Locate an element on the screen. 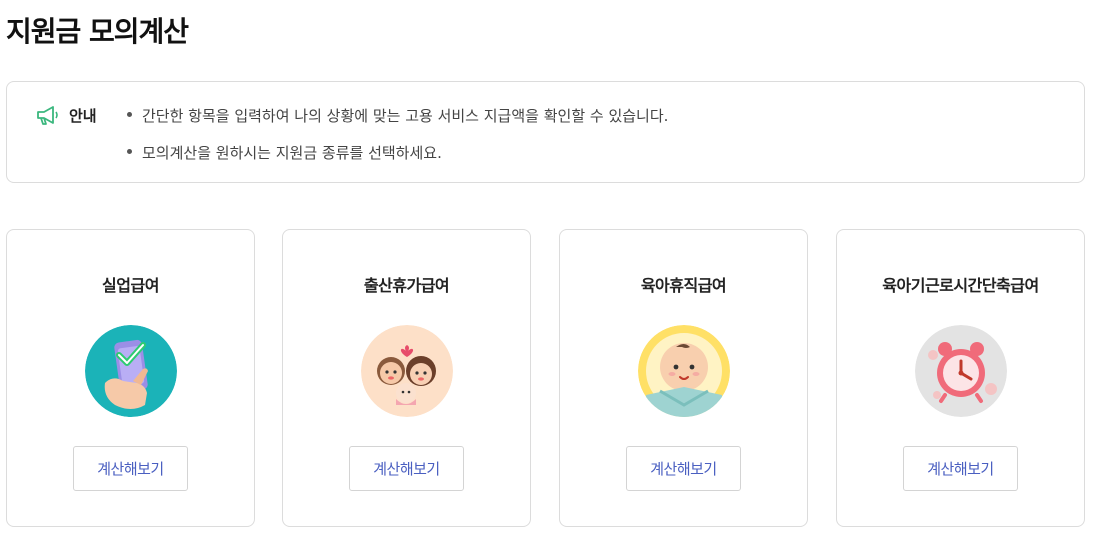 The image size is (1120, 553). card-maternity-leave-benefit: 출산휴가급여 계산해보기 is located at coordinates (406, 378).